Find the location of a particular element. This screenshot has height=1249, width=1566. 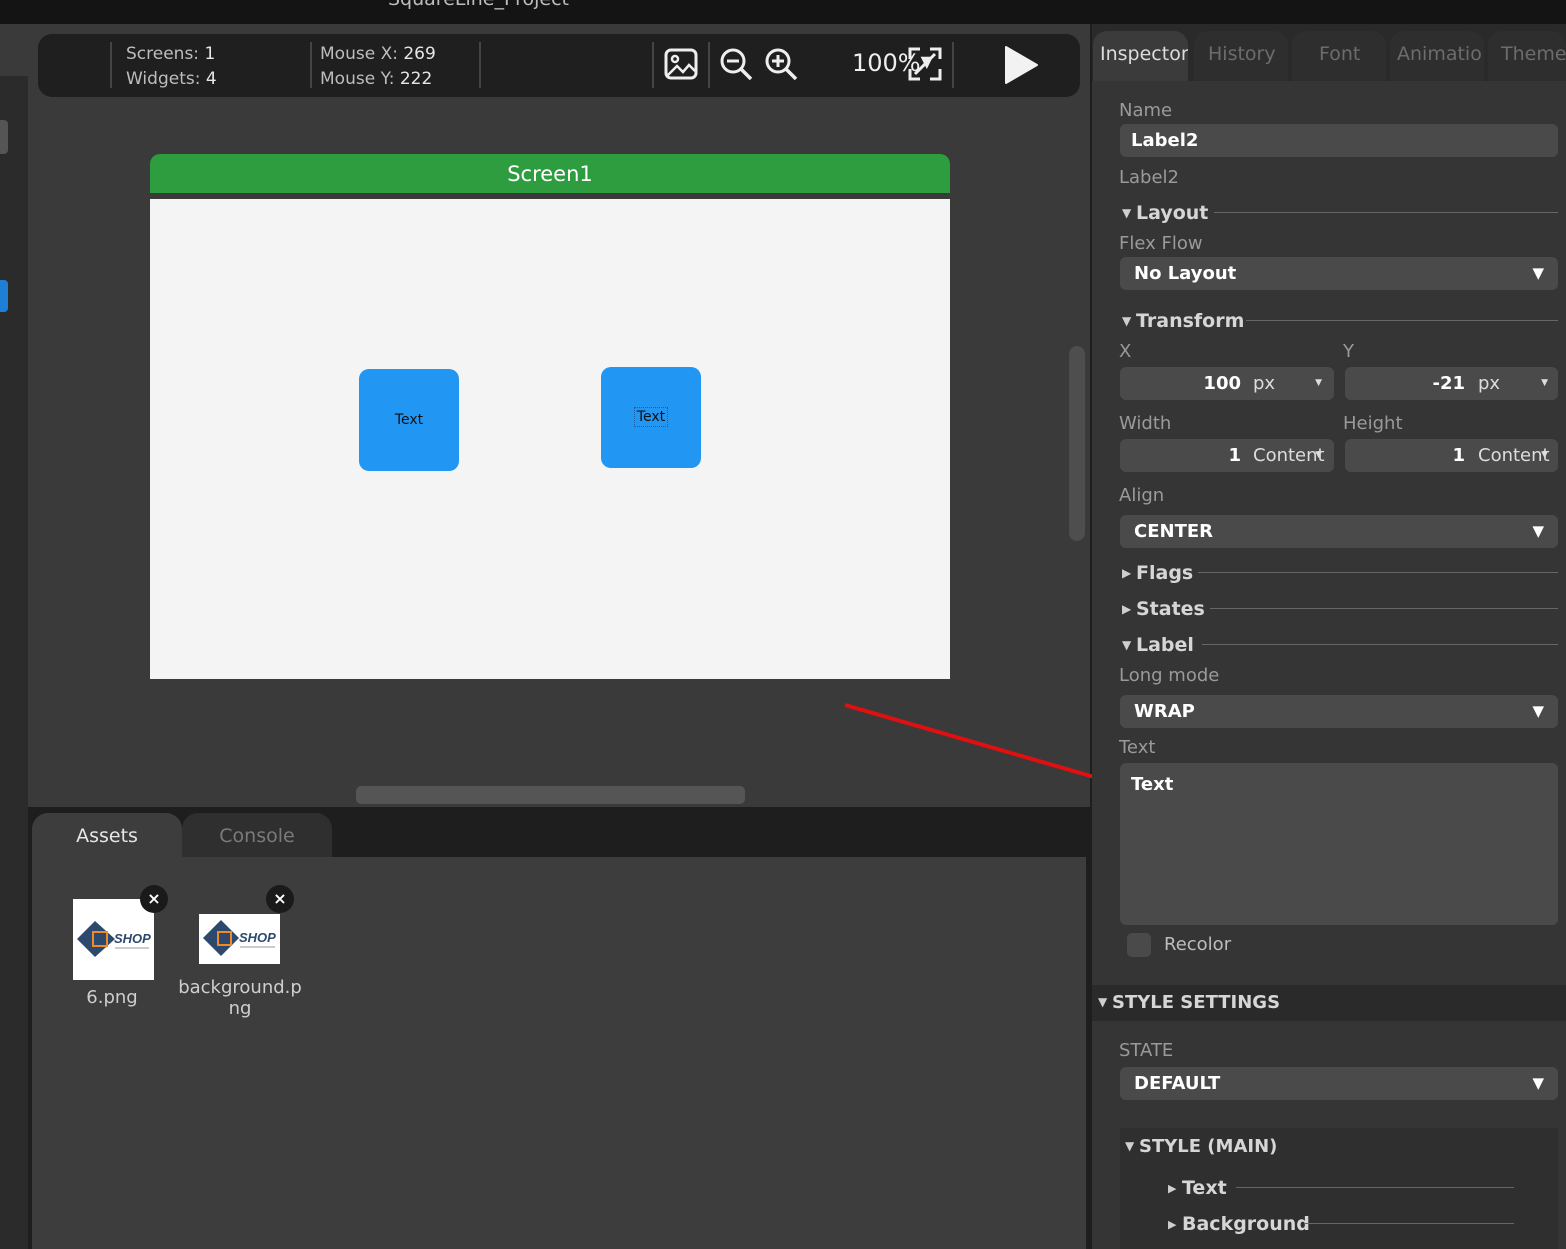

transform-section-header: ▼ Transform is located at coordinates (1183, 321).